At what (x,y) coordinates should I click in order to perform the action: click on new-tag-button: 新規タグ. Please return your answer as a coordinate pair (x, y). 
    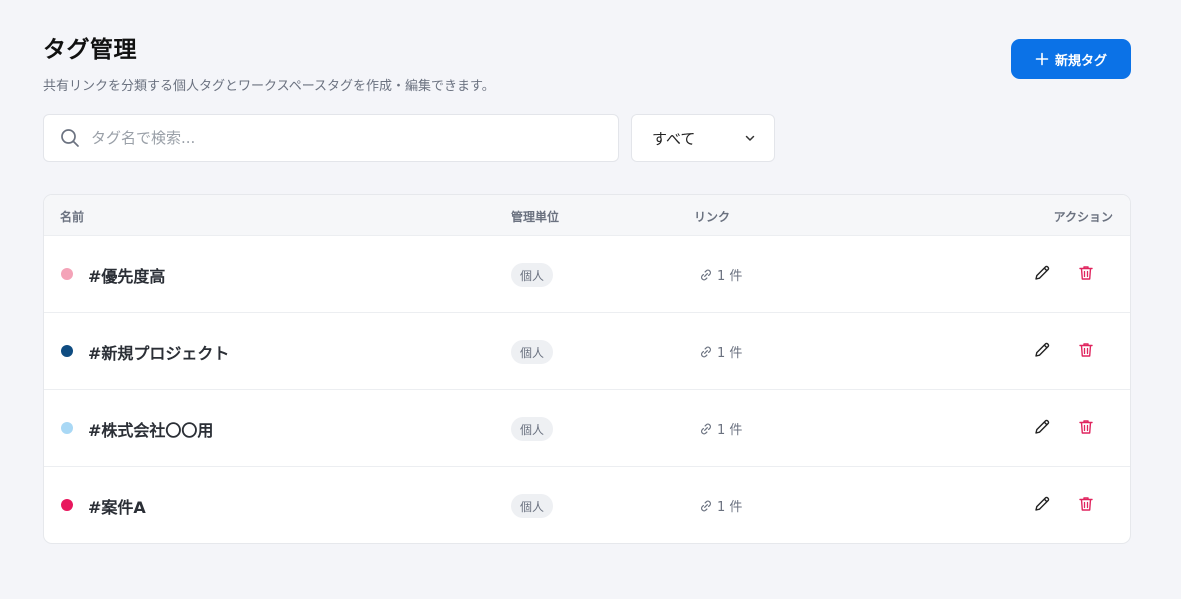
    Looking at the image, I should click on (1071, 59).